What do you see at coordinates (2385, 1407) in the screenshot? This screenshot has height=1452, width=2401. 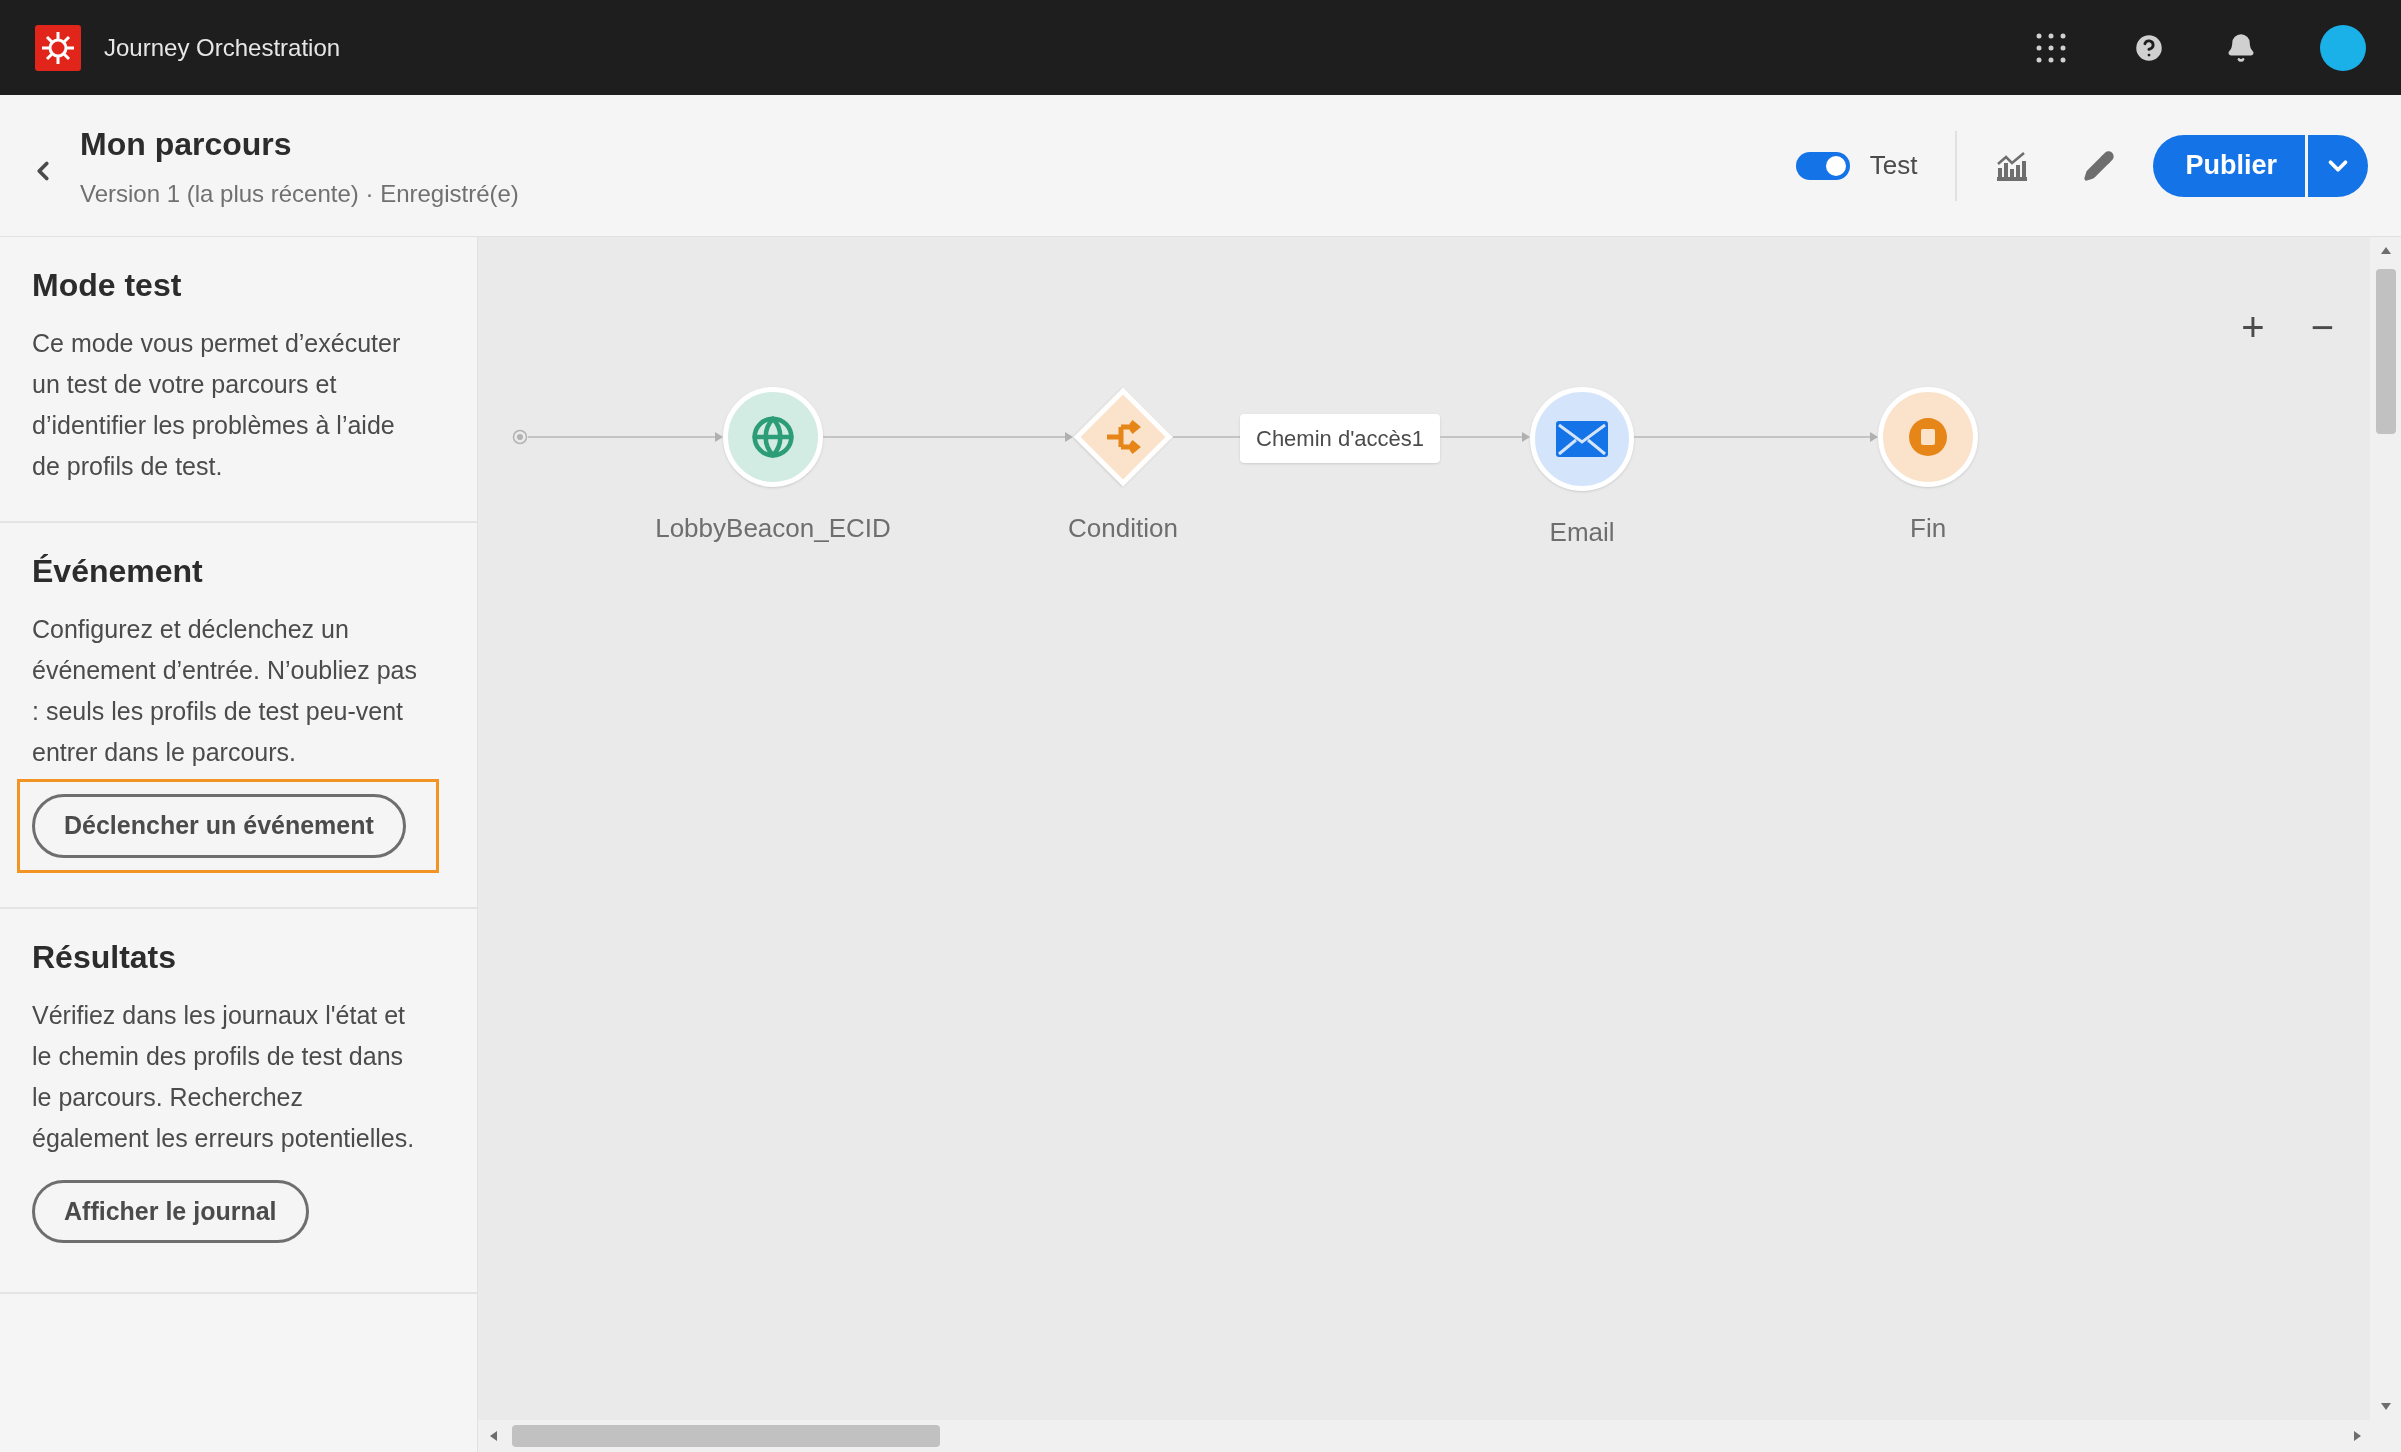 I see `scroll-down-icon` at bounding box center [2385, 1407].